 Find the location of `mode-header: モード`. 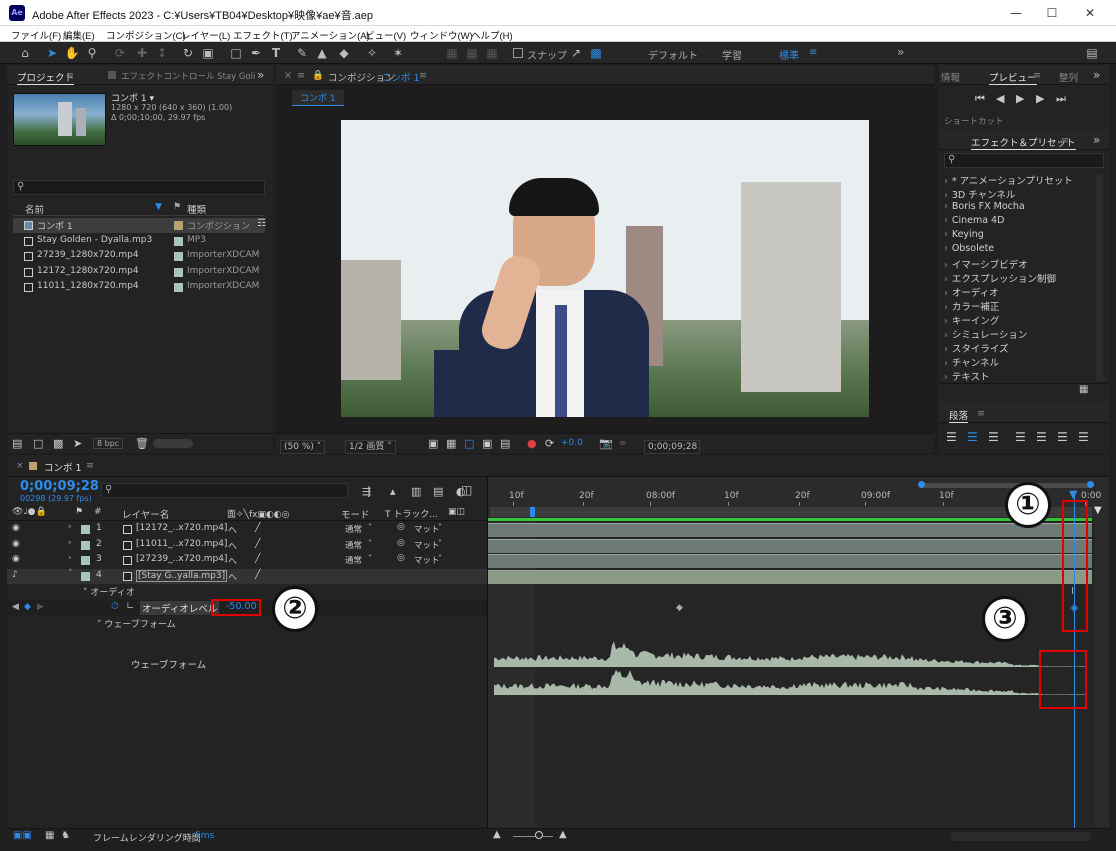

mode-header: モード is located at coordinates (355, 514).